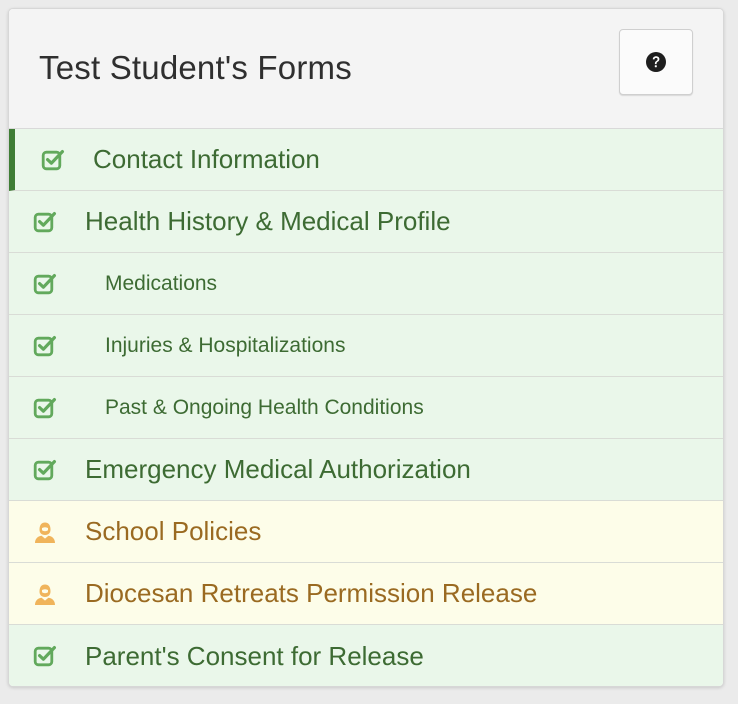 The height and width of the screenshot is (704, 738). I want to click on page-title: Test Student's Forms, so click(195, 67).